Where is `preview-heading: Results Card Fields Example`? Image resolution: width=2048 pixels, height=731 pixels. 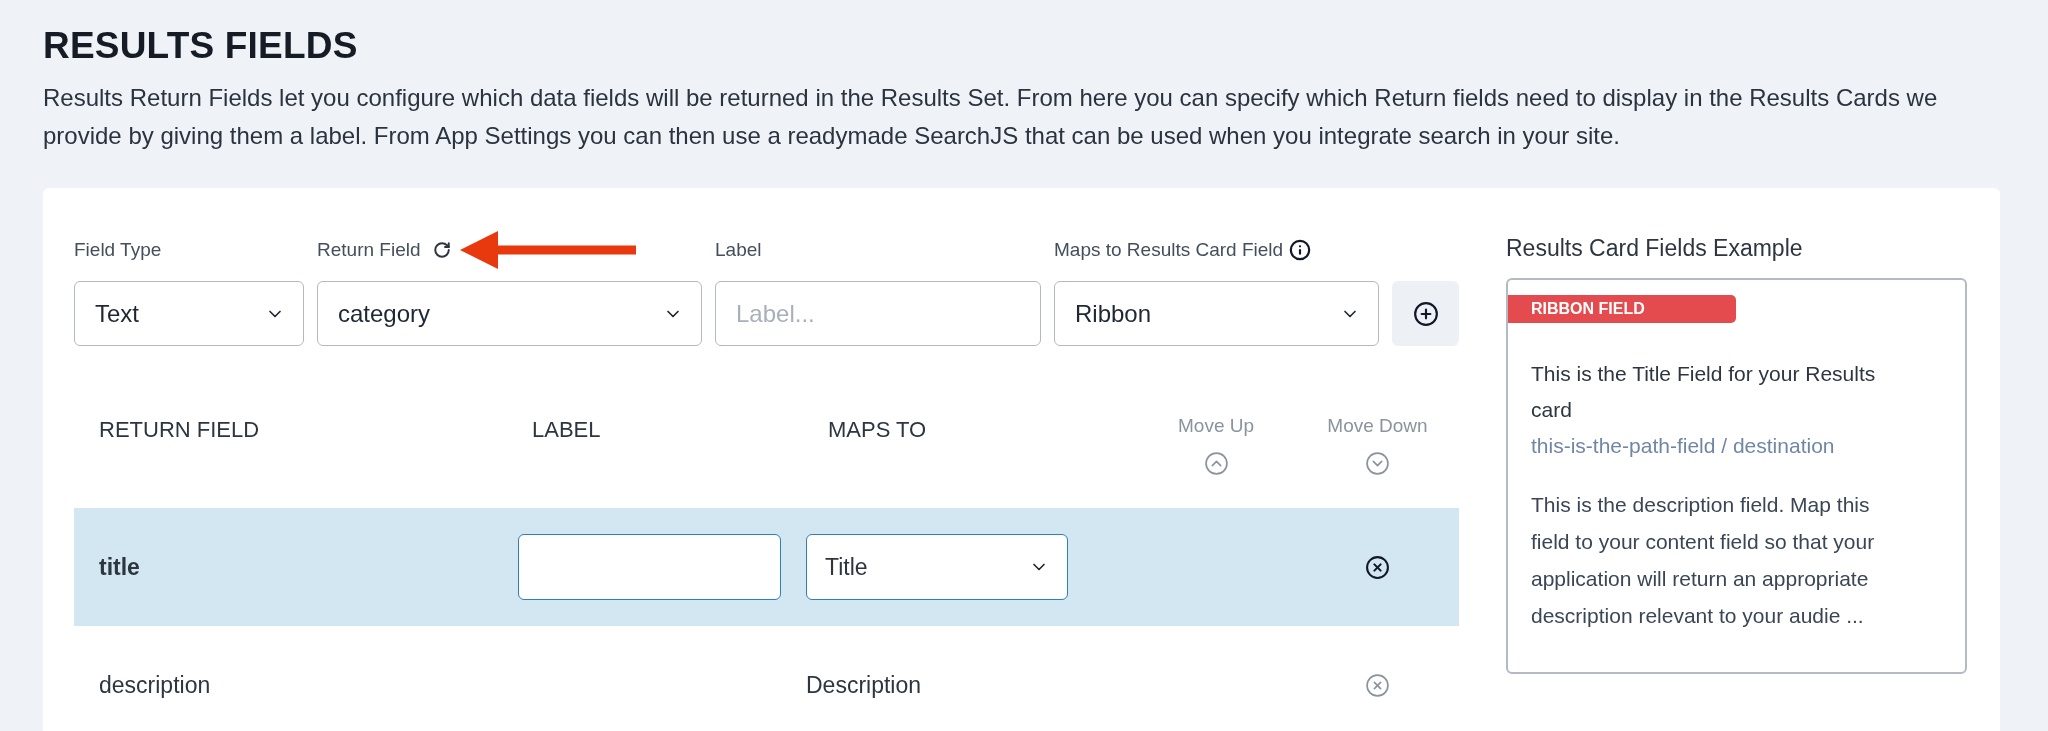
preview-heading: Results Card Fields Example is located at coordinates (1655, 248).